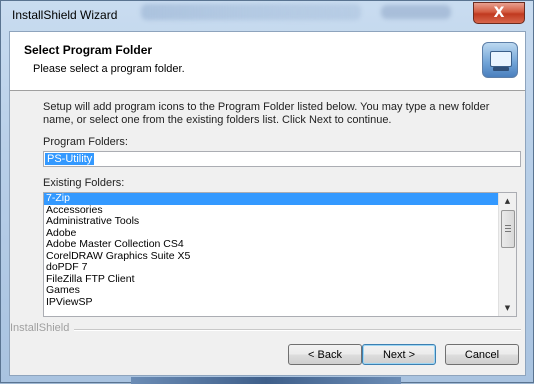  What do you see at coordinates (84, 183) in the screenshot?
I see `existing-folders-label: Existing Folders:` at bounding box center [84, 183].